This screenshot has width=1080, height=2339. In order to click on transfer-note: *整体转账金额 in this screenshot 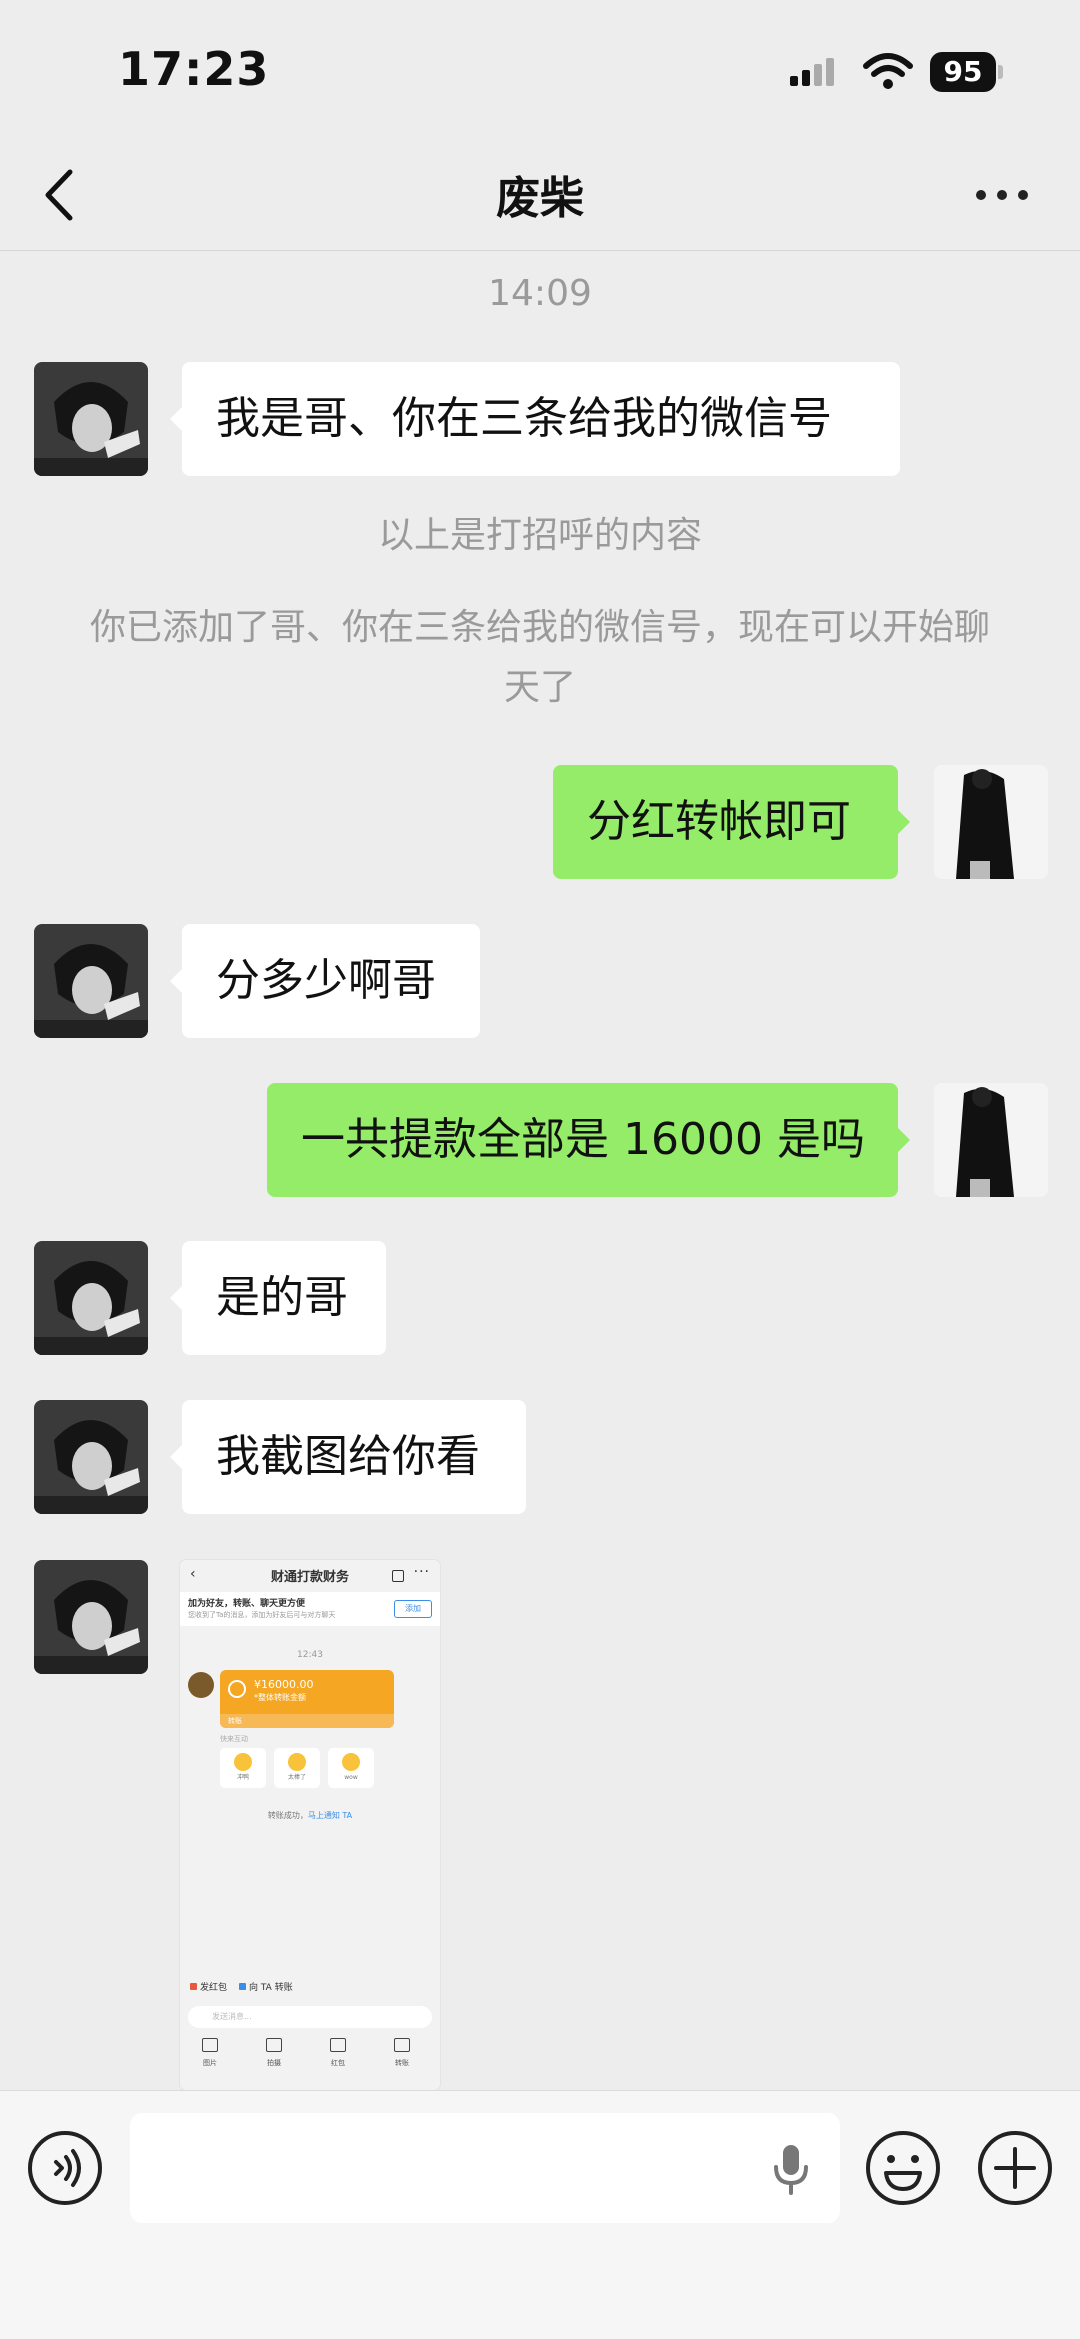, I will do `click(280, 1697)`.